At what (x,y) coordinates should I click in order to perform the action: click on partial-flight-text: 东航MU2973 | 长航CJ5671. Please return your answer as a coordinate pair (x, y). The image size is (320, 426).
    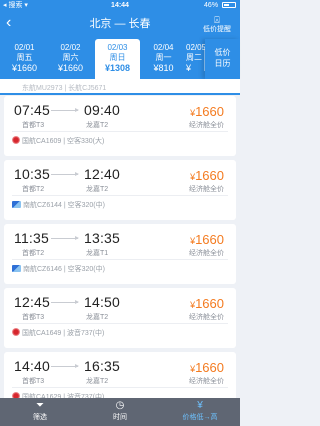
    Looking at the image, I should click on (64, 88).